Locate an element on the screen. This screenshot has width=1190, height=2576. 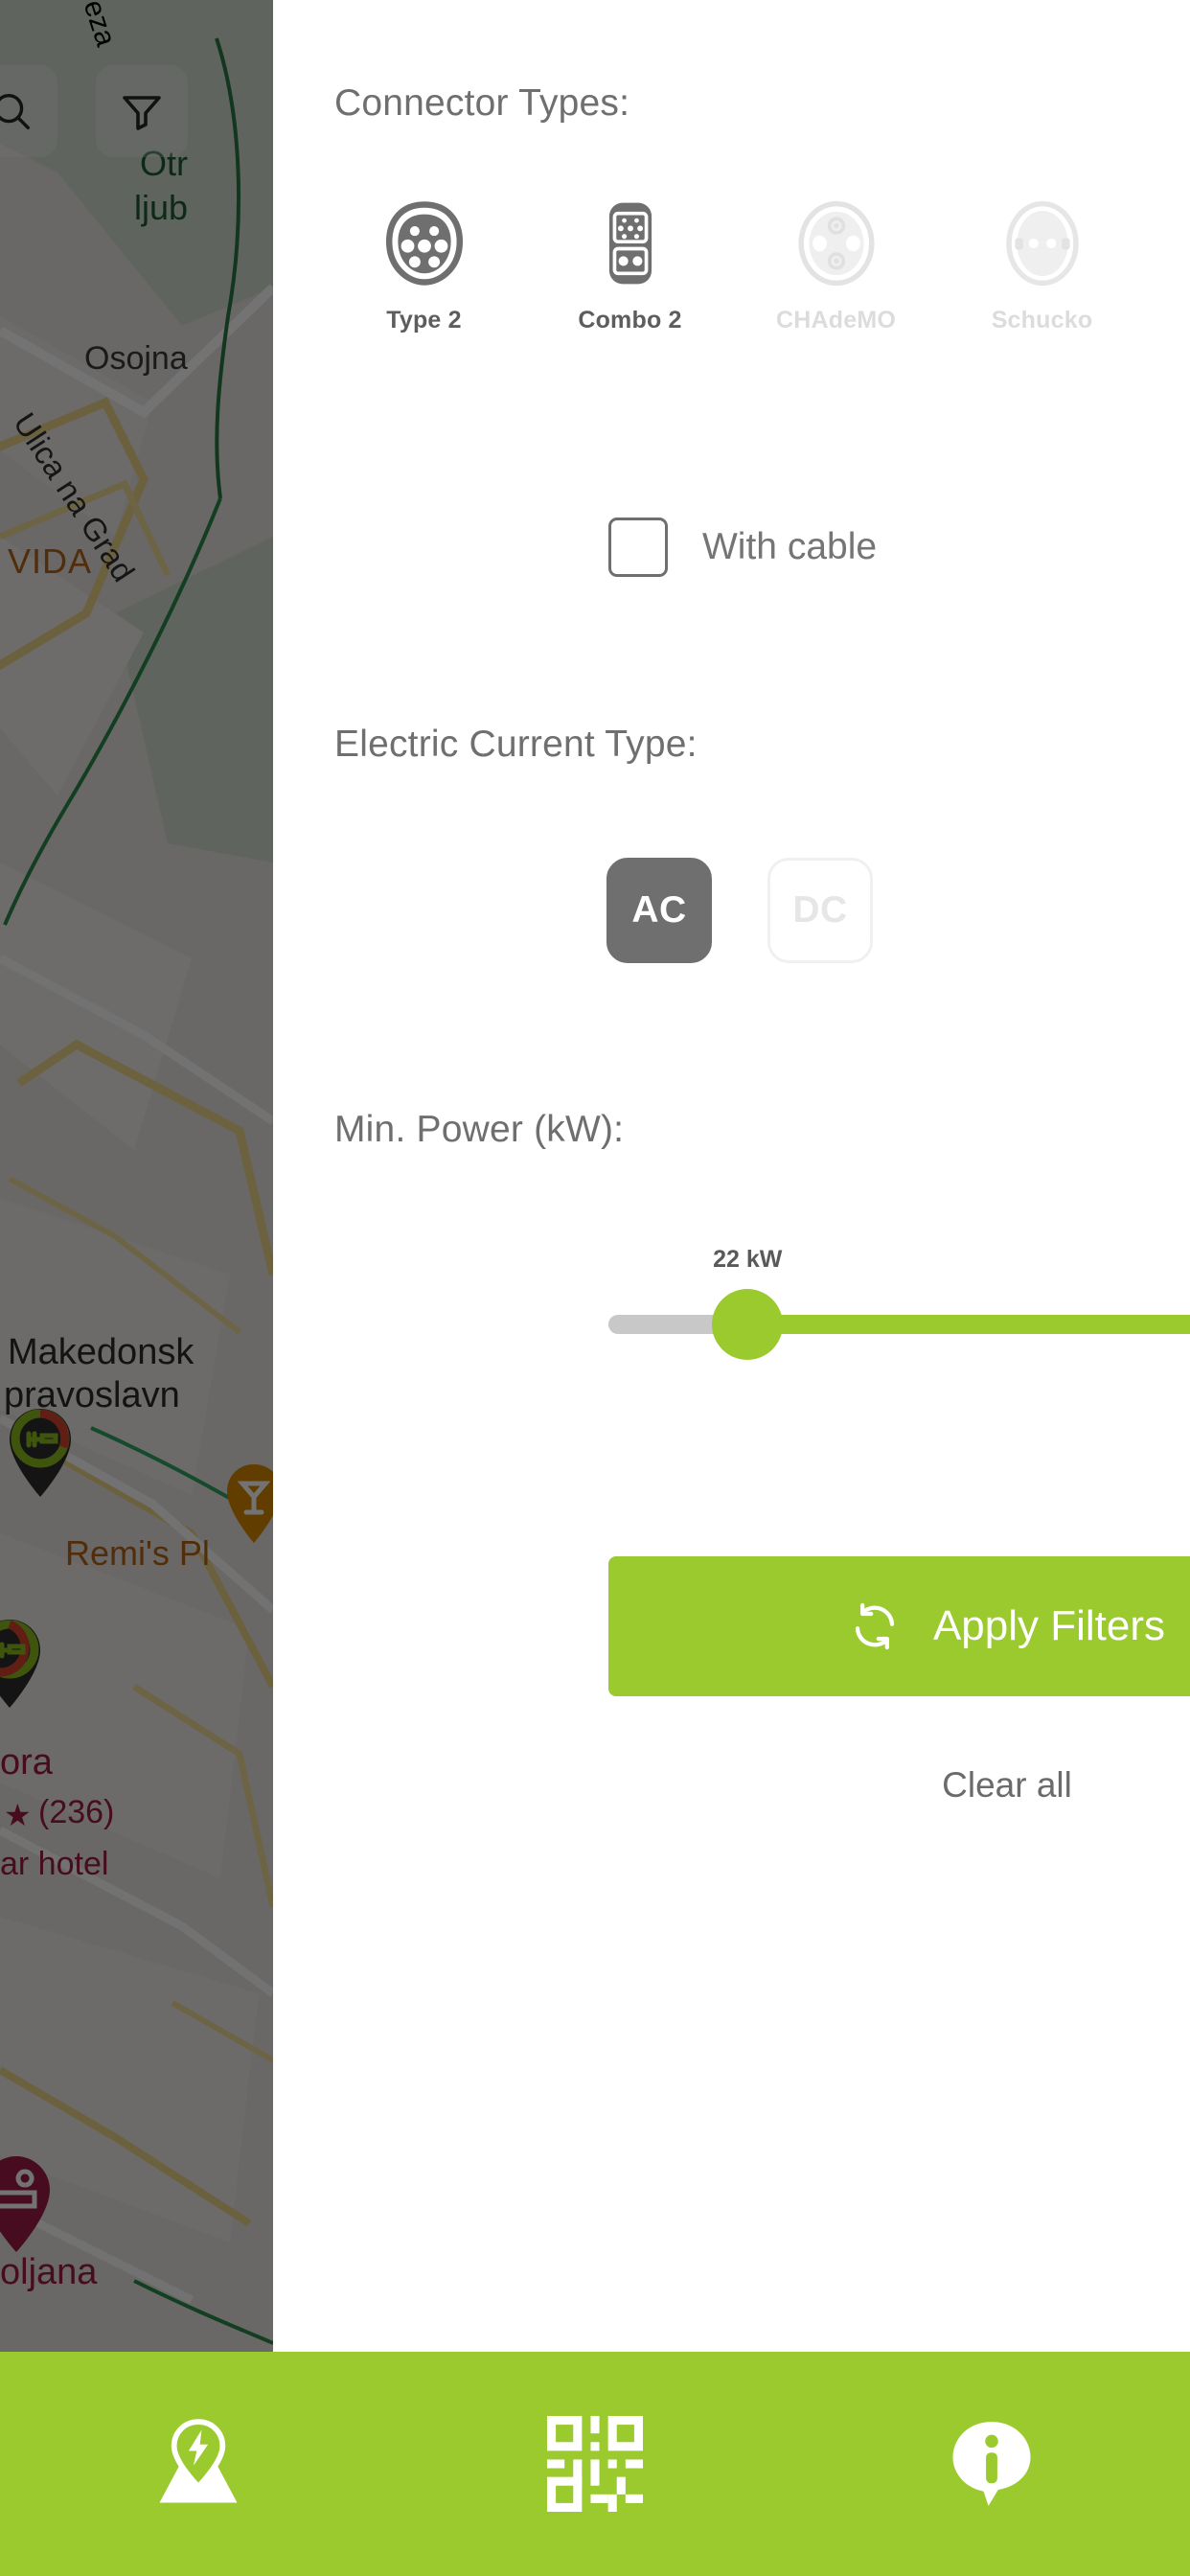
search-icon is located at coordinates (15, 111).